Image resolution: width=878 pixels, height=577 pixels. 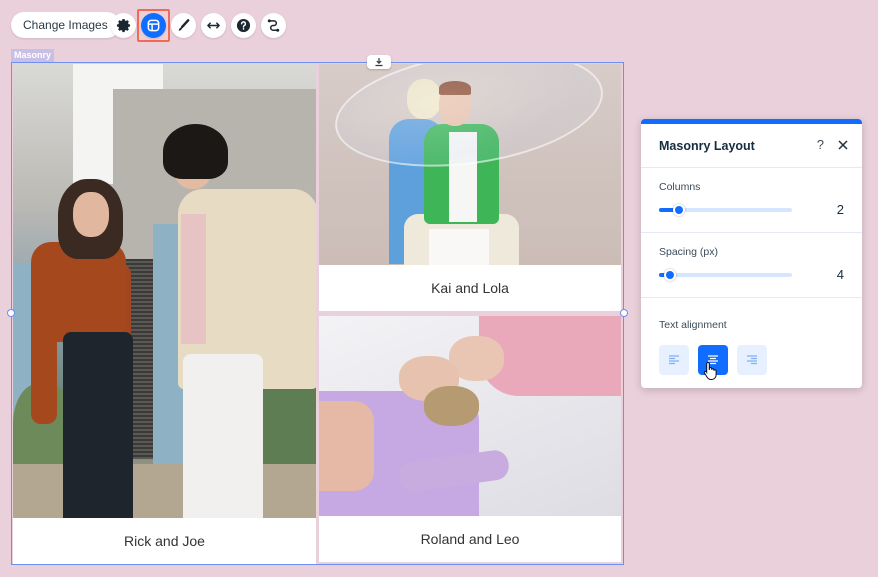 I want to click on resize-handle-right, so click(x=624, y=313).